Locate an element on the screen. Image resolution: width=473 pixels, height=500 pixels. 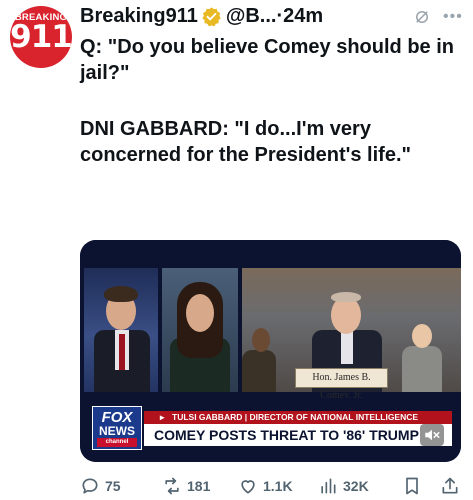
views-count: 32K is located at coordinates (356, 486).